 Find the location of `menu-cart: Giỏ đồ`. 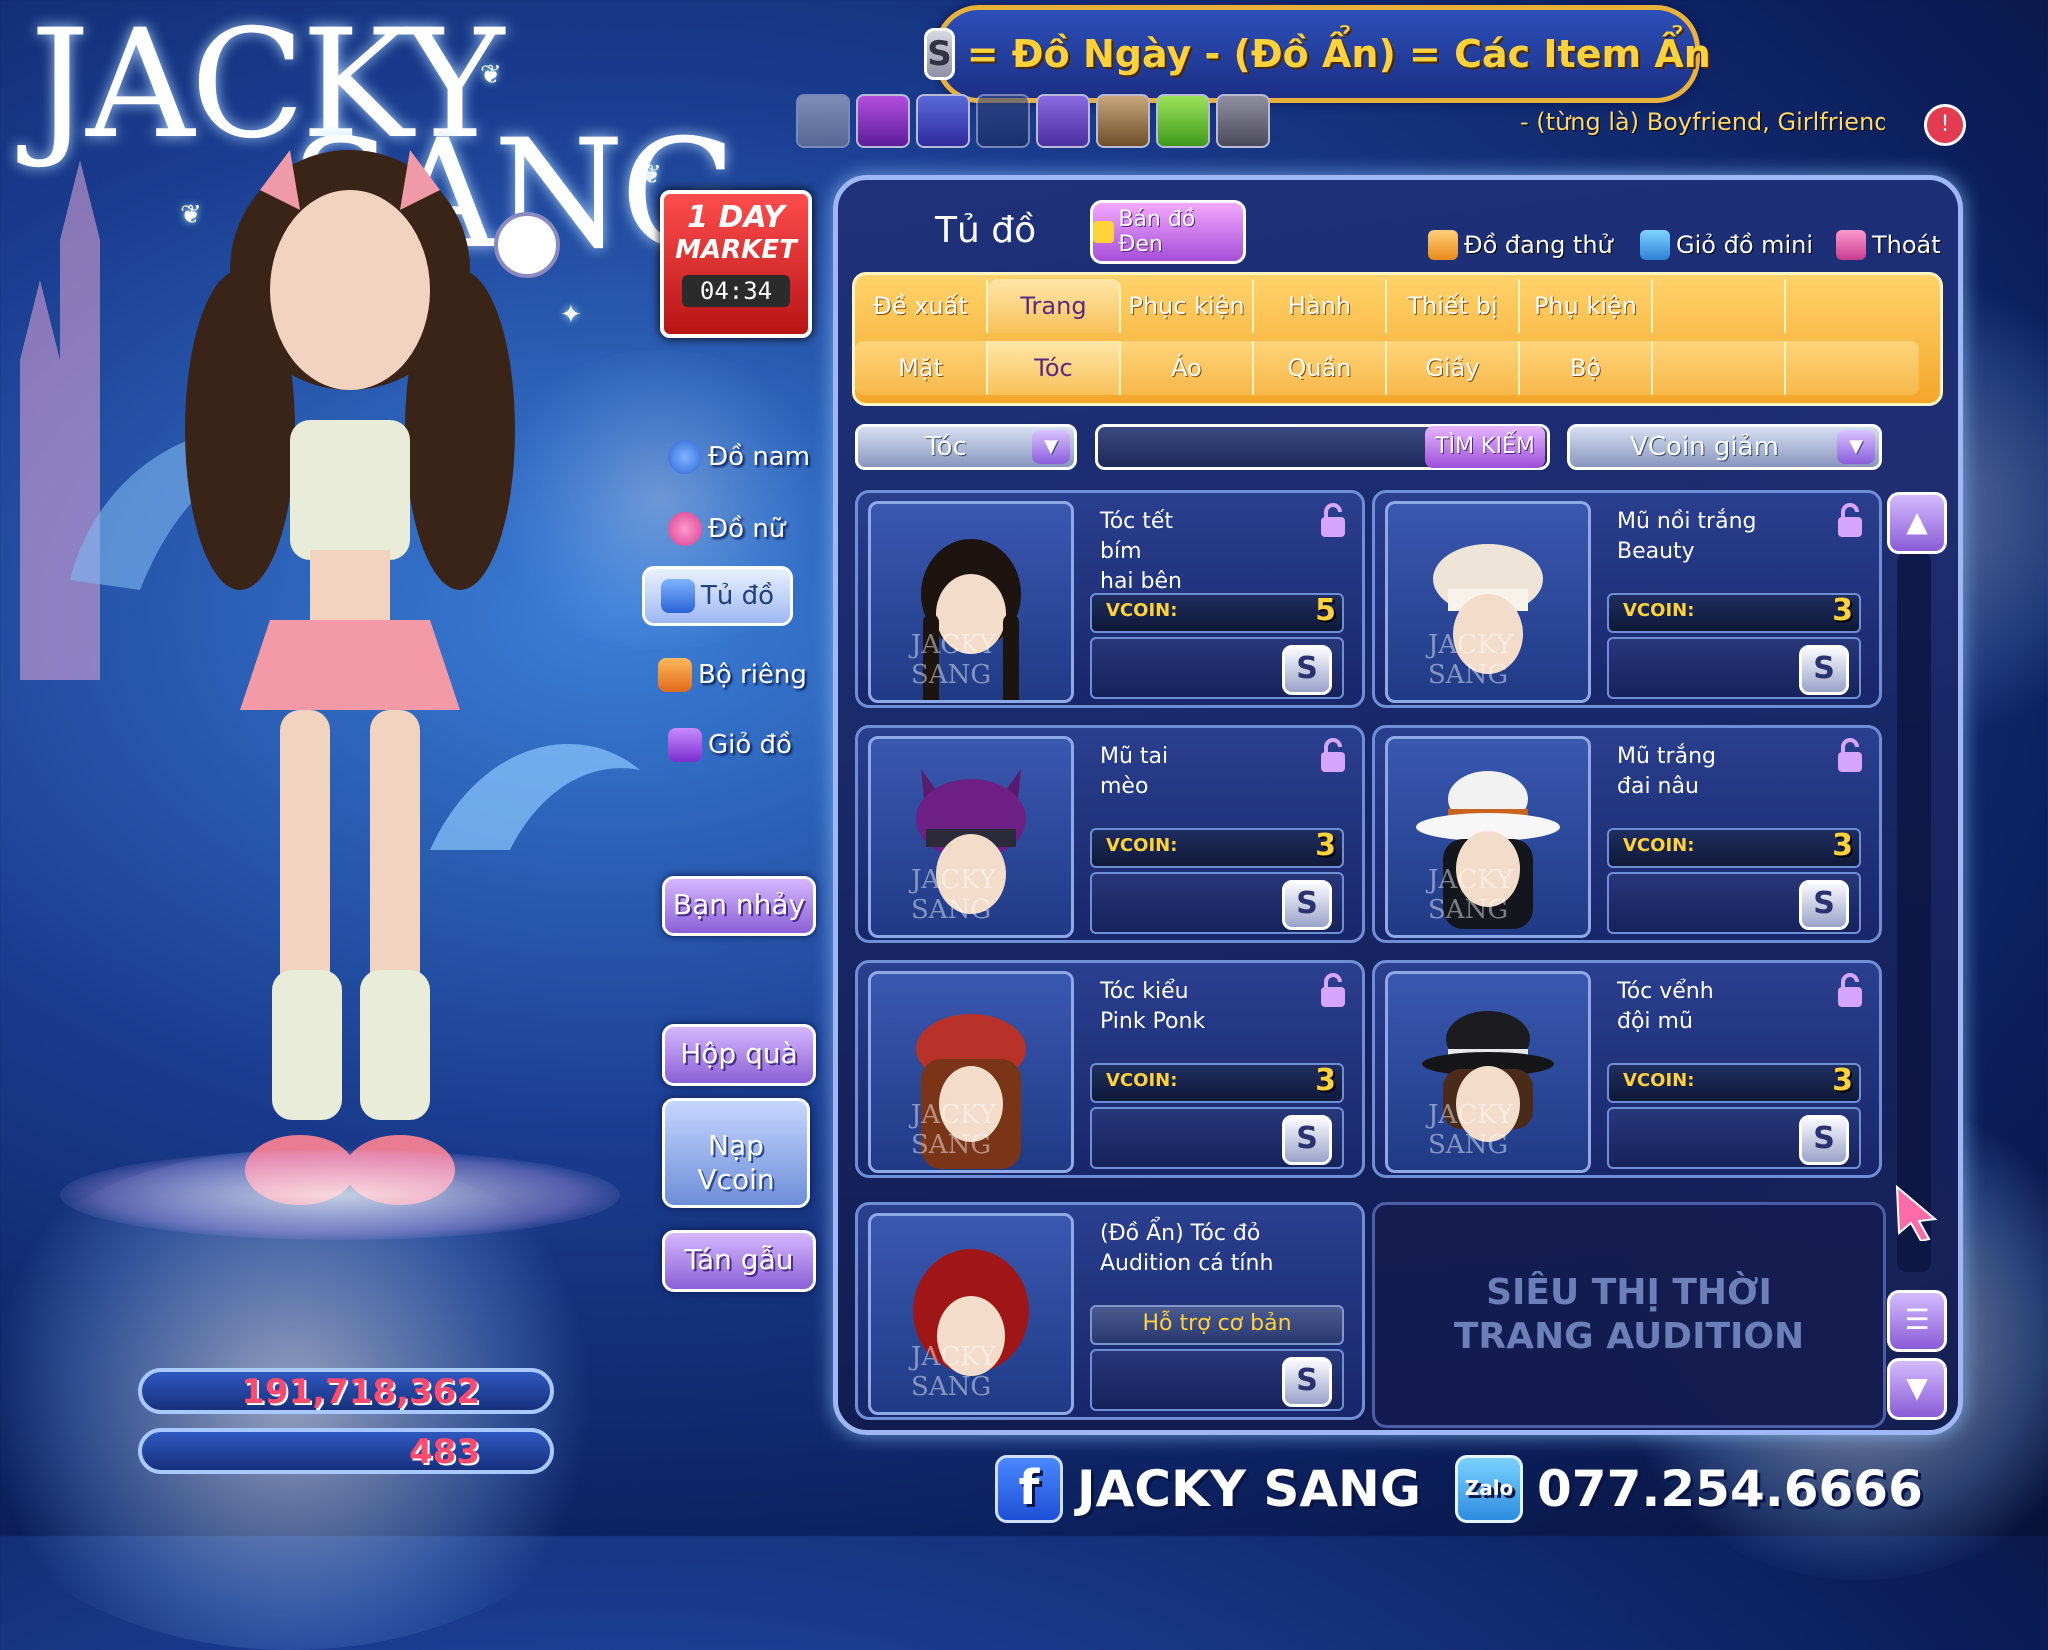

menu-cart: Giỏ đồ is located at coordinates (730, 745).